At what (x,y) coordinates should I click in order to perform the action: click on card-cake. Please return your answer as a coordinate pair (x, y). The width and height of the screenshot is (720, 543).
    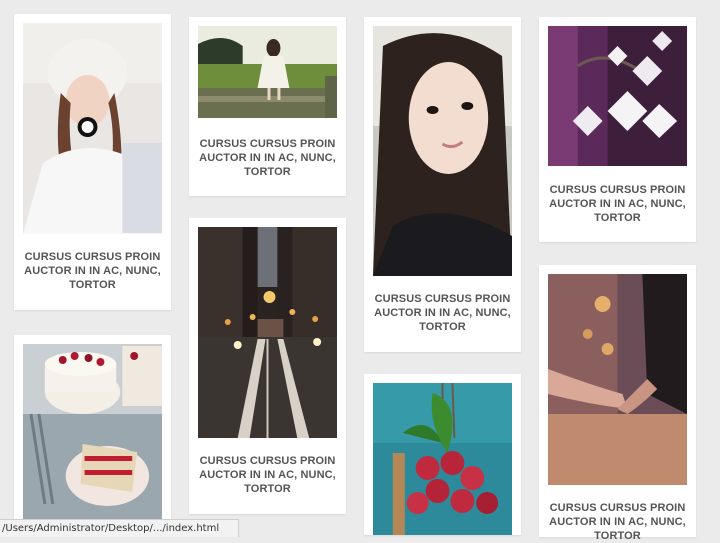
    Looking at the image, I should click on (92, 435).